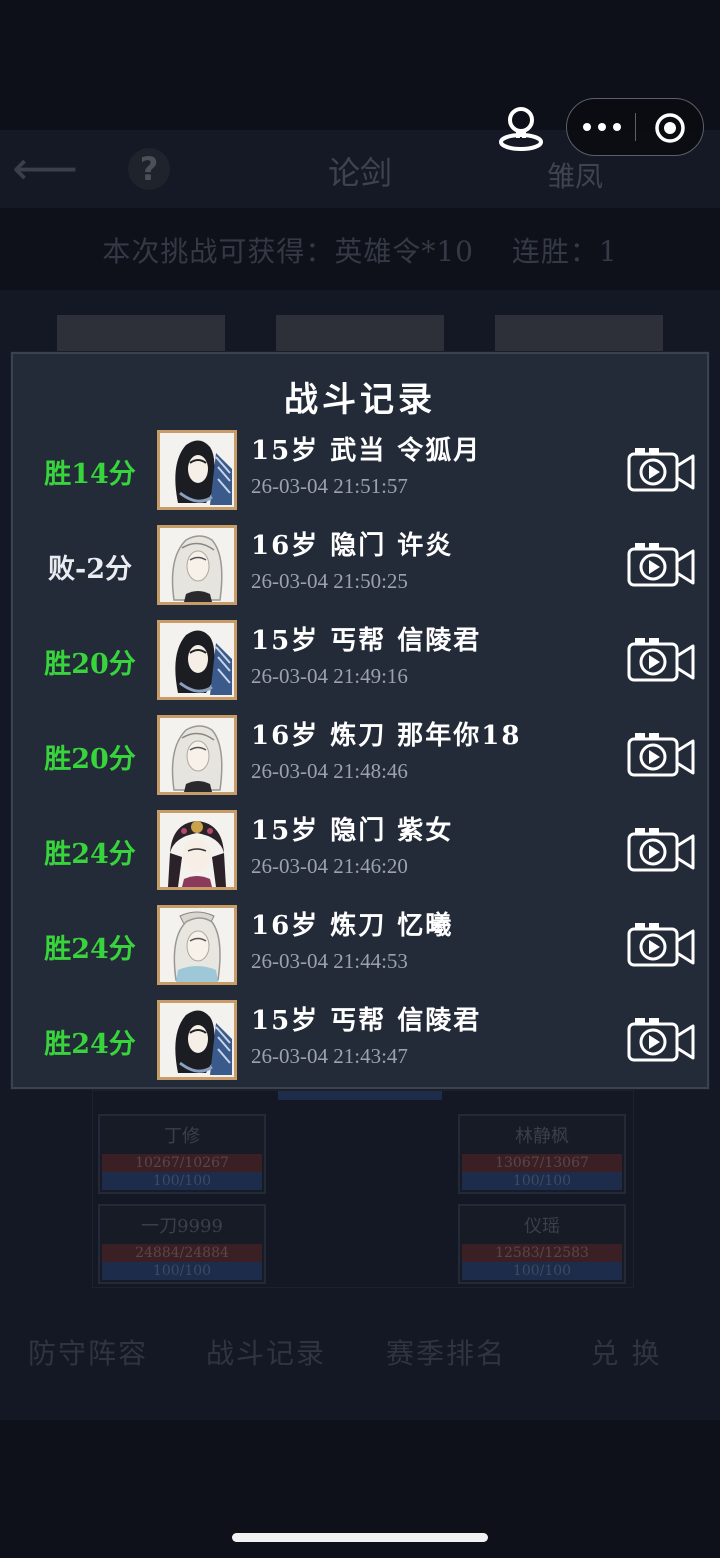  I want to click on battle-record-row: 胜14分 15岁 武当 令狐月 26-03-04 21:51:57, so click(360, 477).